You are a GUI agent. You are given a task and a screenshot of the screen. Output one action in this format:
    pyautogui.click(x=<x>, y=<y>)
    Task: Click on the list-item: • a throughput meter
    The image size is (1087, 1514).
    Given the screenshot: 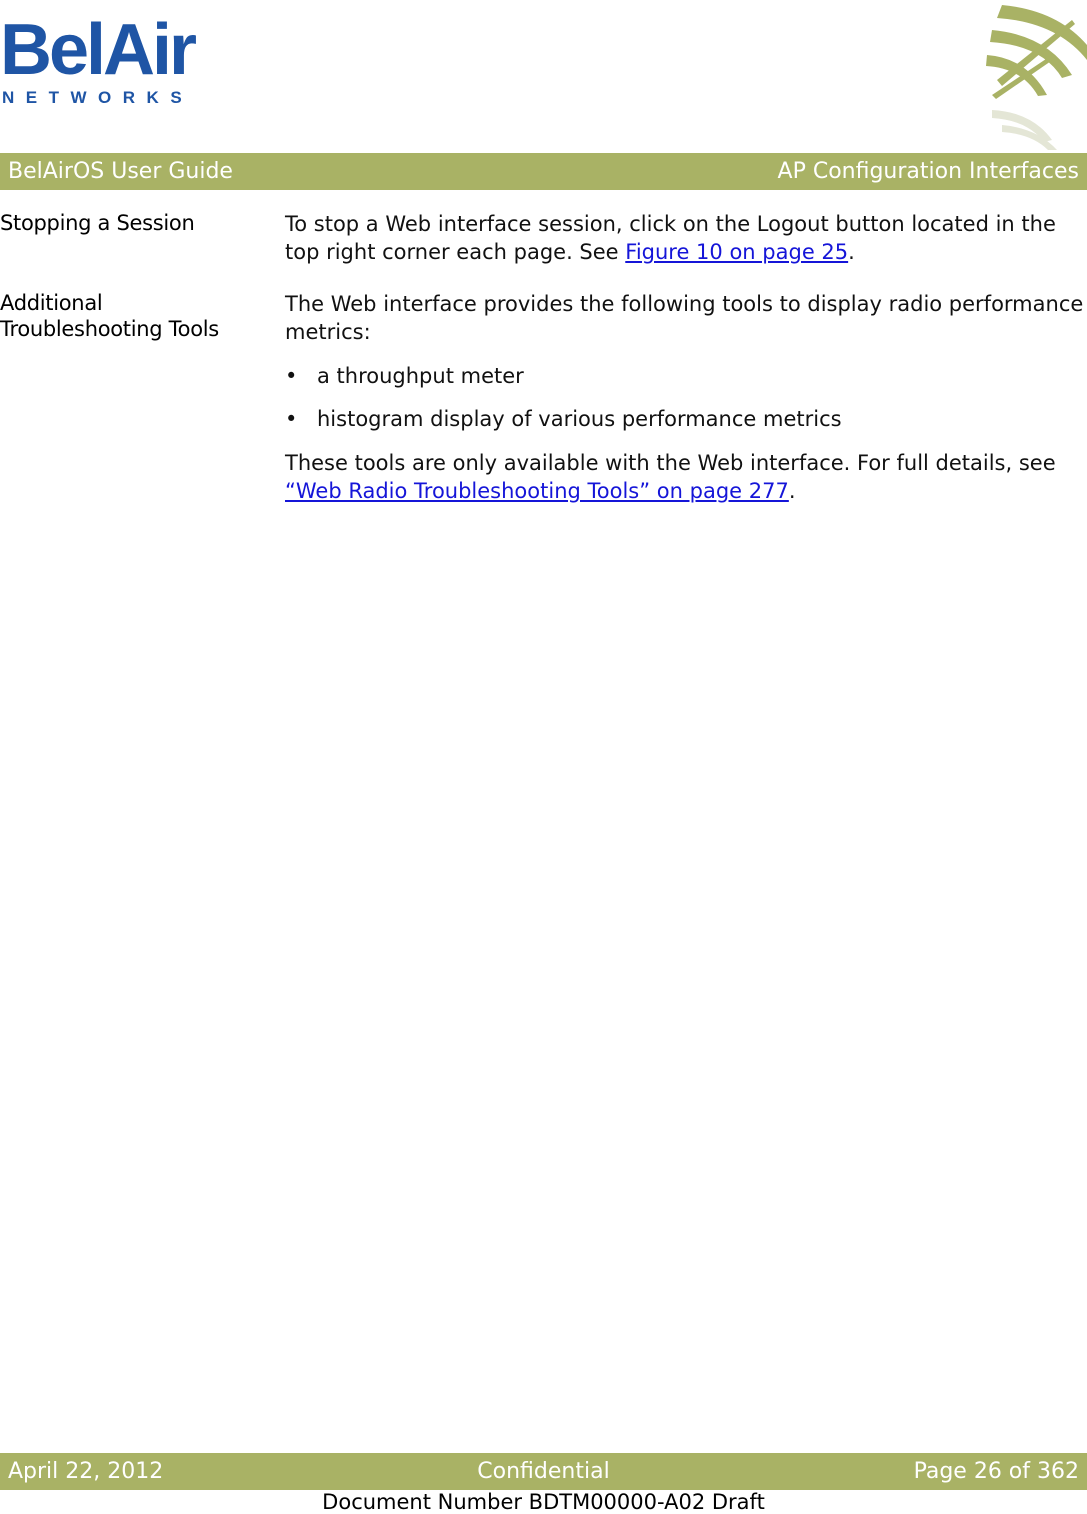 What is the action you would take?
    pyautogui.click(x=685, y=376)
    